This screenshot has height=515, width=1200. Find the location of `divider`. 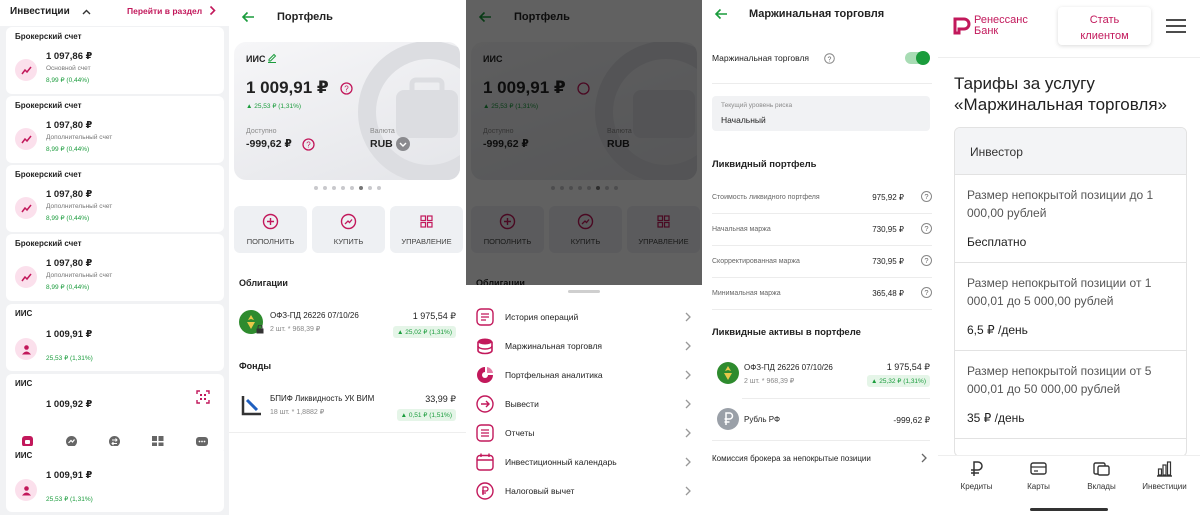

divider is located at coordinates (822, 83).